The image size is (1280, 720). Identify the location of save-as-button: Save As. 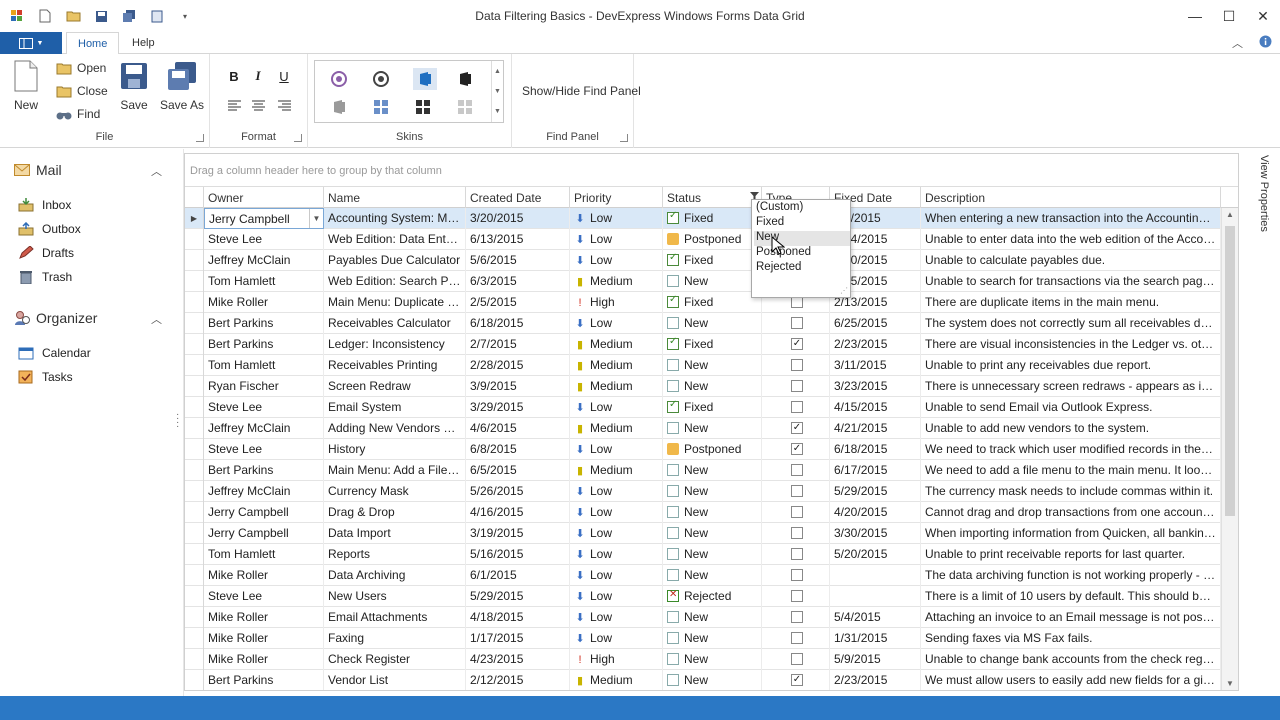
(182, 85).